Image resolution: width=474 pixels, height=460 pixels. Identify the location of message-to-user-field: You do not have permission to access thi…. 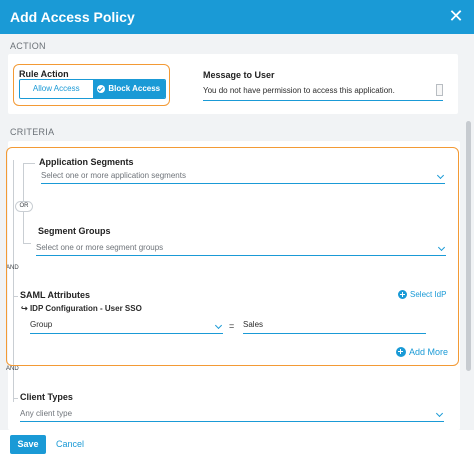
(323, 92).